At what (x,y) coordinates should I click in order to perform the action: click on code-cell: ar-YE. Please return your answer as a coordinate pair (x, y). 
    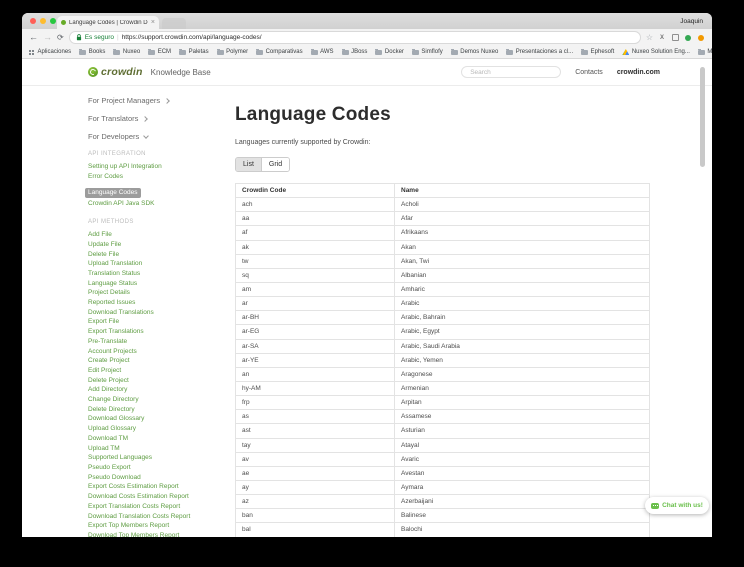
    Looking at the image, I should click on (315, 360).